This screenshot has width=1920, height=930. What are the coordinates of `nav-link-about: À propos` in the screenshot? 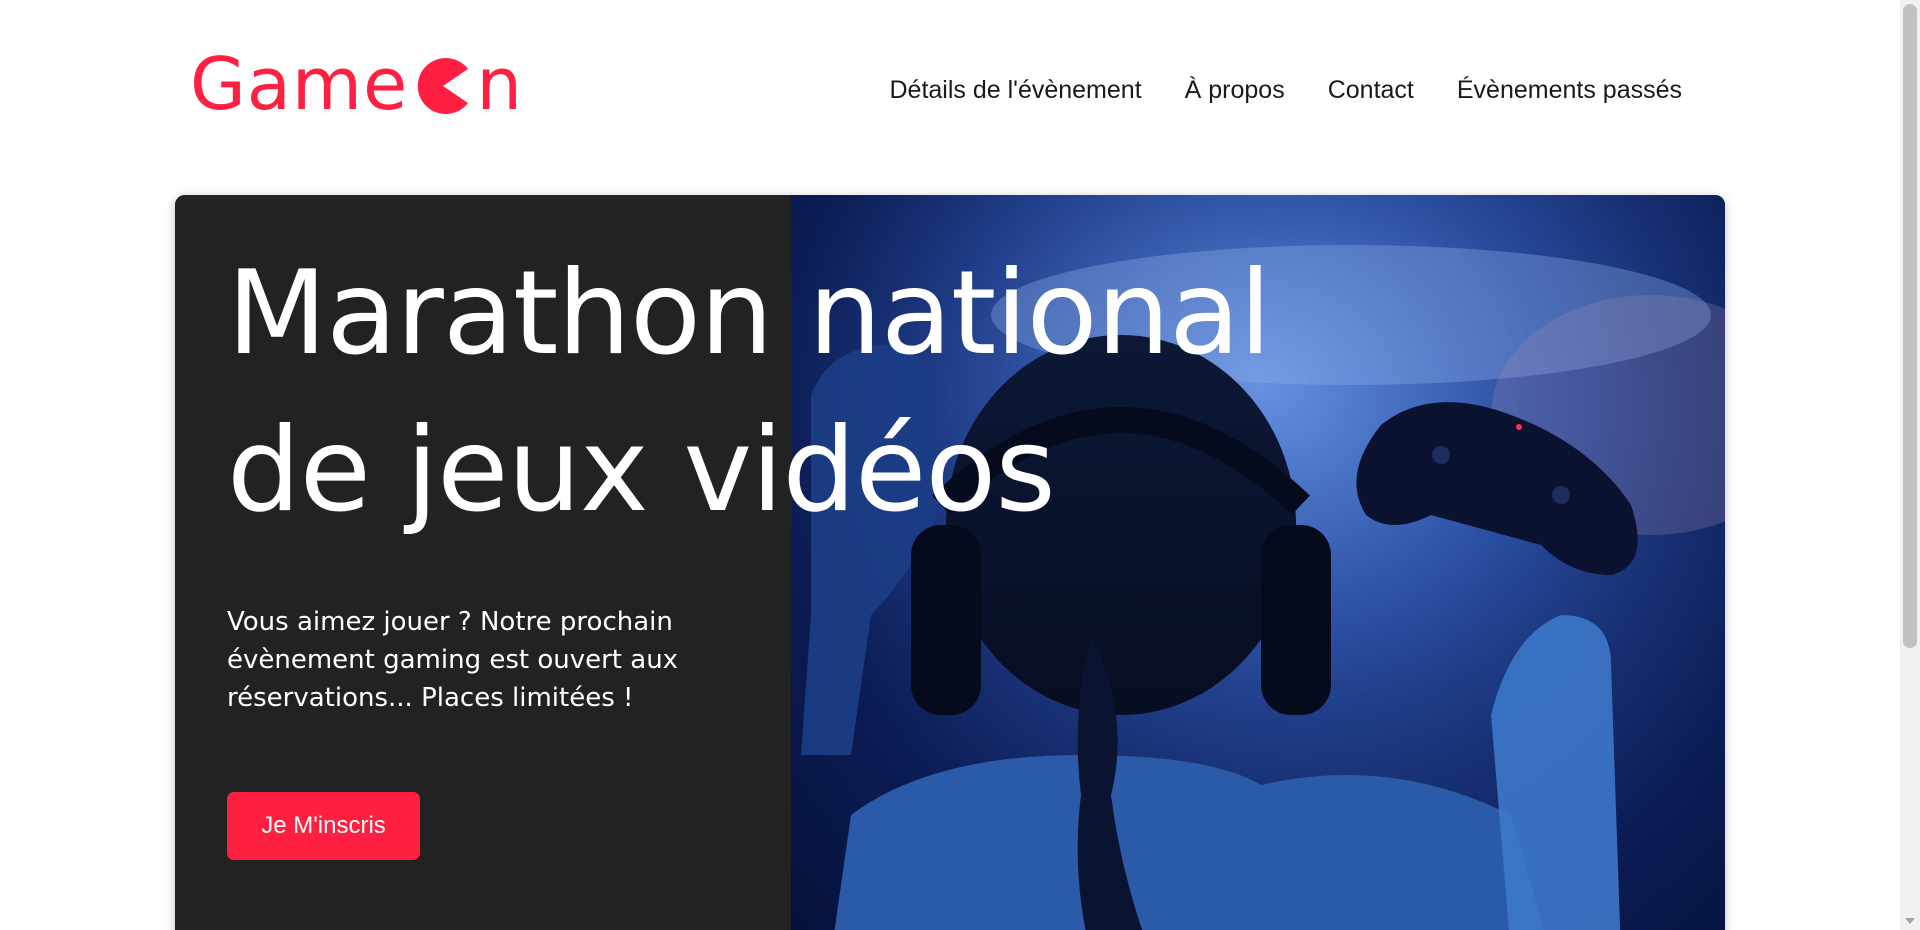 It's located at (1235, 90).